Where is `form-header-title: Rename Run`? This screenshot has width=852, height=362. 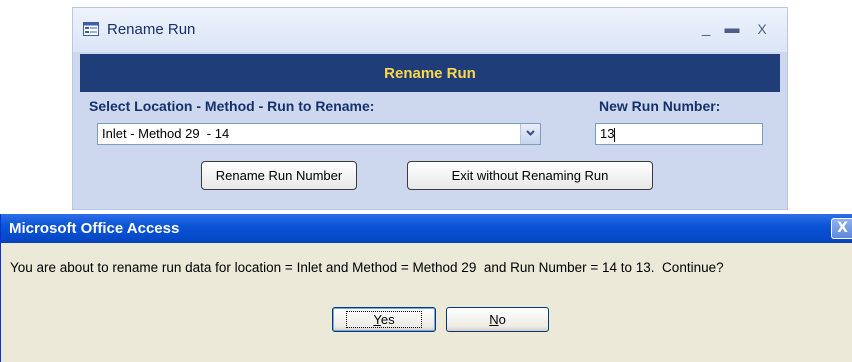 form-header-title: Rename Run is located at coordinates (430, 73).